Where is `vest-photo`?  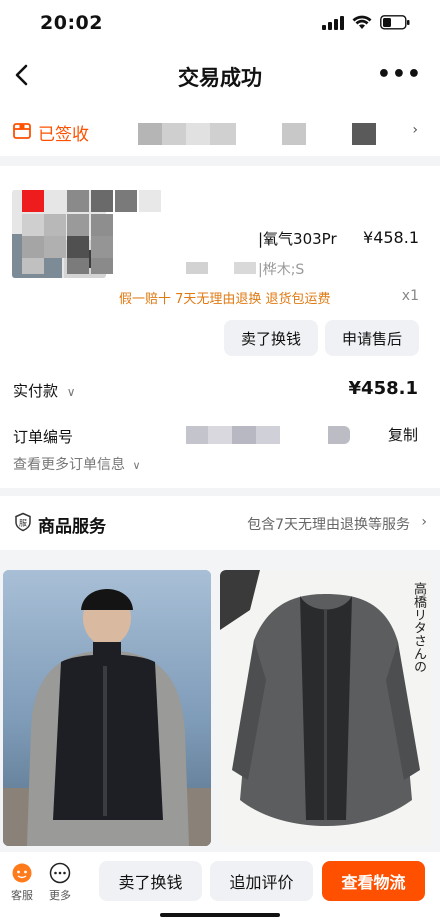
vest-photo is located at coordinates (107, 708).